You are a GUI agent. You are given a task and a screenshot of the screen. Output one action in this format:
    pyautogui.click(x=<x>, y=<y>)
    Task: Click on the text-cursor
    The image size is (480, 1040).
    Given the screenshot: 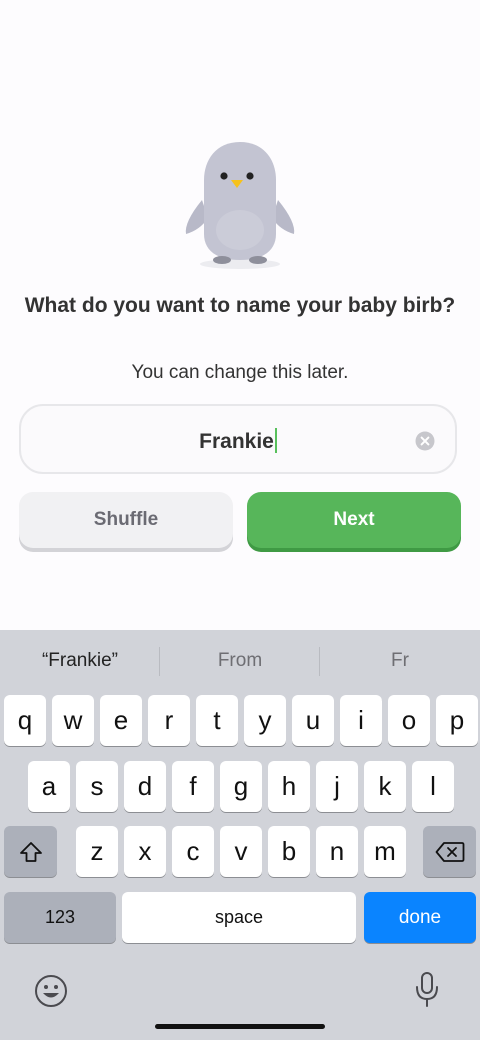 What is the action you would take?
    pyautogui.click(x=275, y=440)
    